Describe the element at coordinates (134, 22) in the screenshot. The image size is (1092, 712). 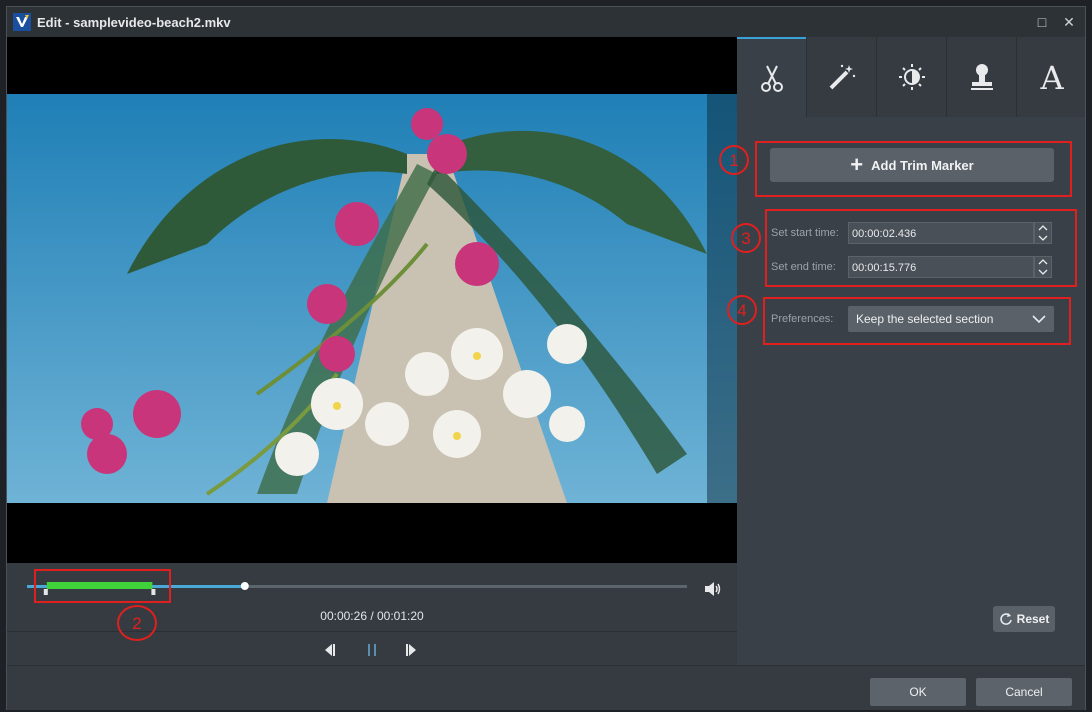
I see `window-title: Edit - samplevideo-beach2.mkv` at that location.